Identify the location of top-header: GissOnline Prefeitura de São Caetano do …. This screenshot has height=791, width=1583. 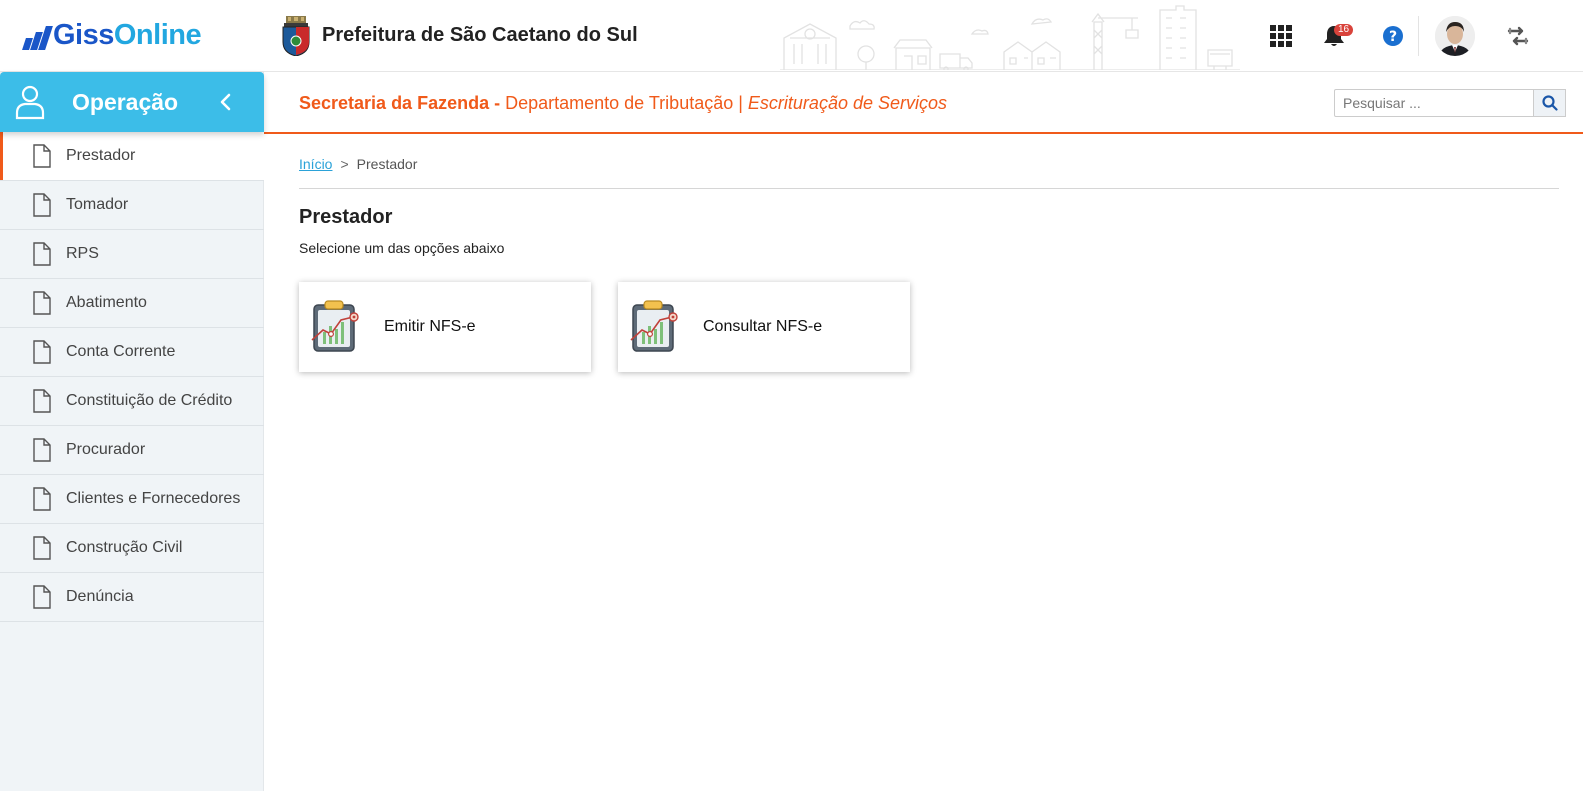
(791, 36).